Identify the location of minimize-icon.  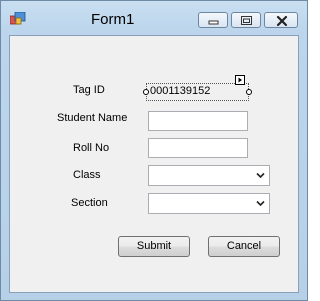
(213, 22).